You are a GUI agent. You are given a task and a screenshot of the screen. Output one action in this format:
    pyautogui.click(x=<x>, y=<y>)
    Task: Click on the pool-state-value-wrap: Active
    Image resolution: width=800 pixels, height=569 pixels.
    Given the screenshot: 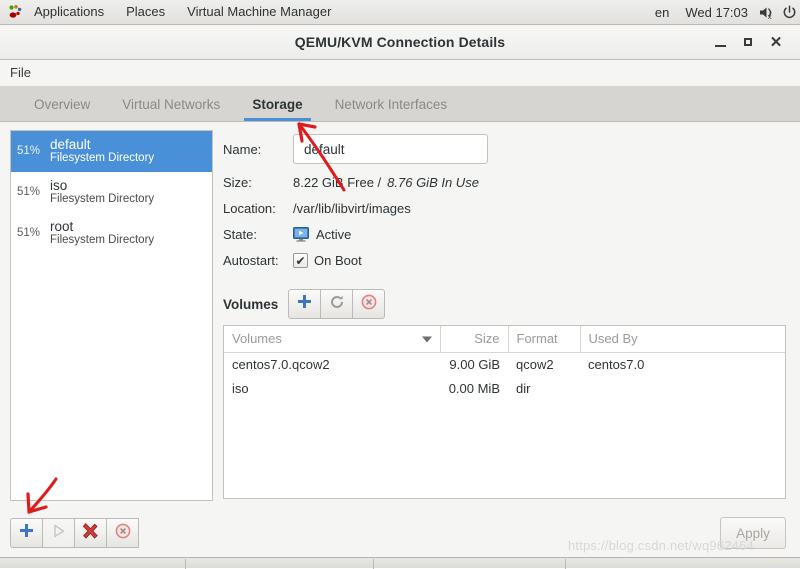 What is the action you would take?
    pyautogui.click(x=322, y=234)
    